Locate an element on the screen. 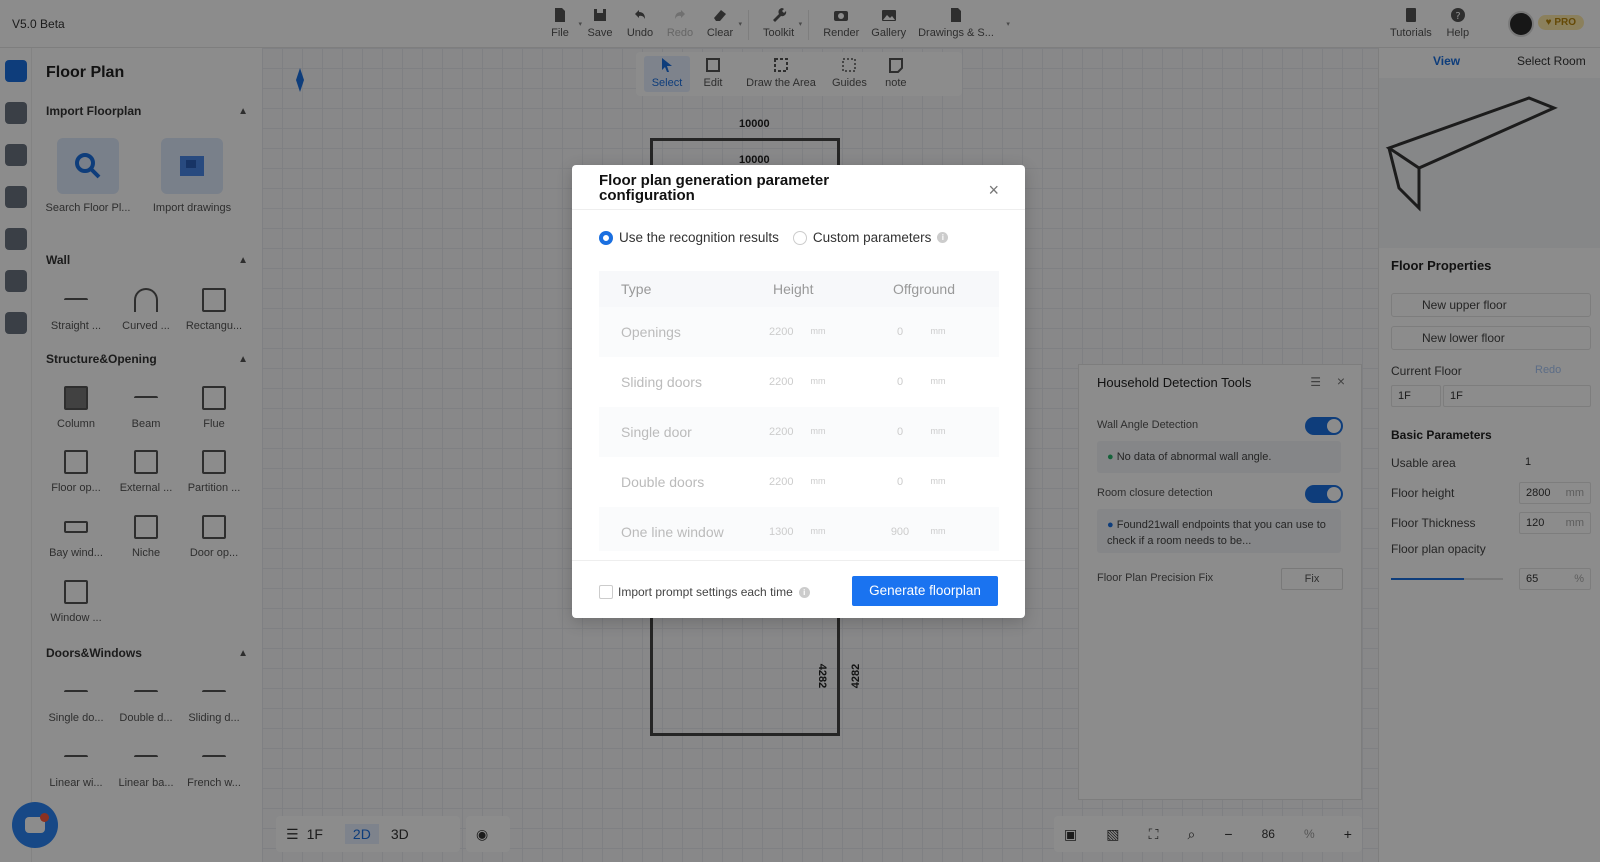 Image resolution: width=1600 pixels, height=862 pixels. table-row: One line window 1300 mm 900 mm is located at coordinates (799, 529).